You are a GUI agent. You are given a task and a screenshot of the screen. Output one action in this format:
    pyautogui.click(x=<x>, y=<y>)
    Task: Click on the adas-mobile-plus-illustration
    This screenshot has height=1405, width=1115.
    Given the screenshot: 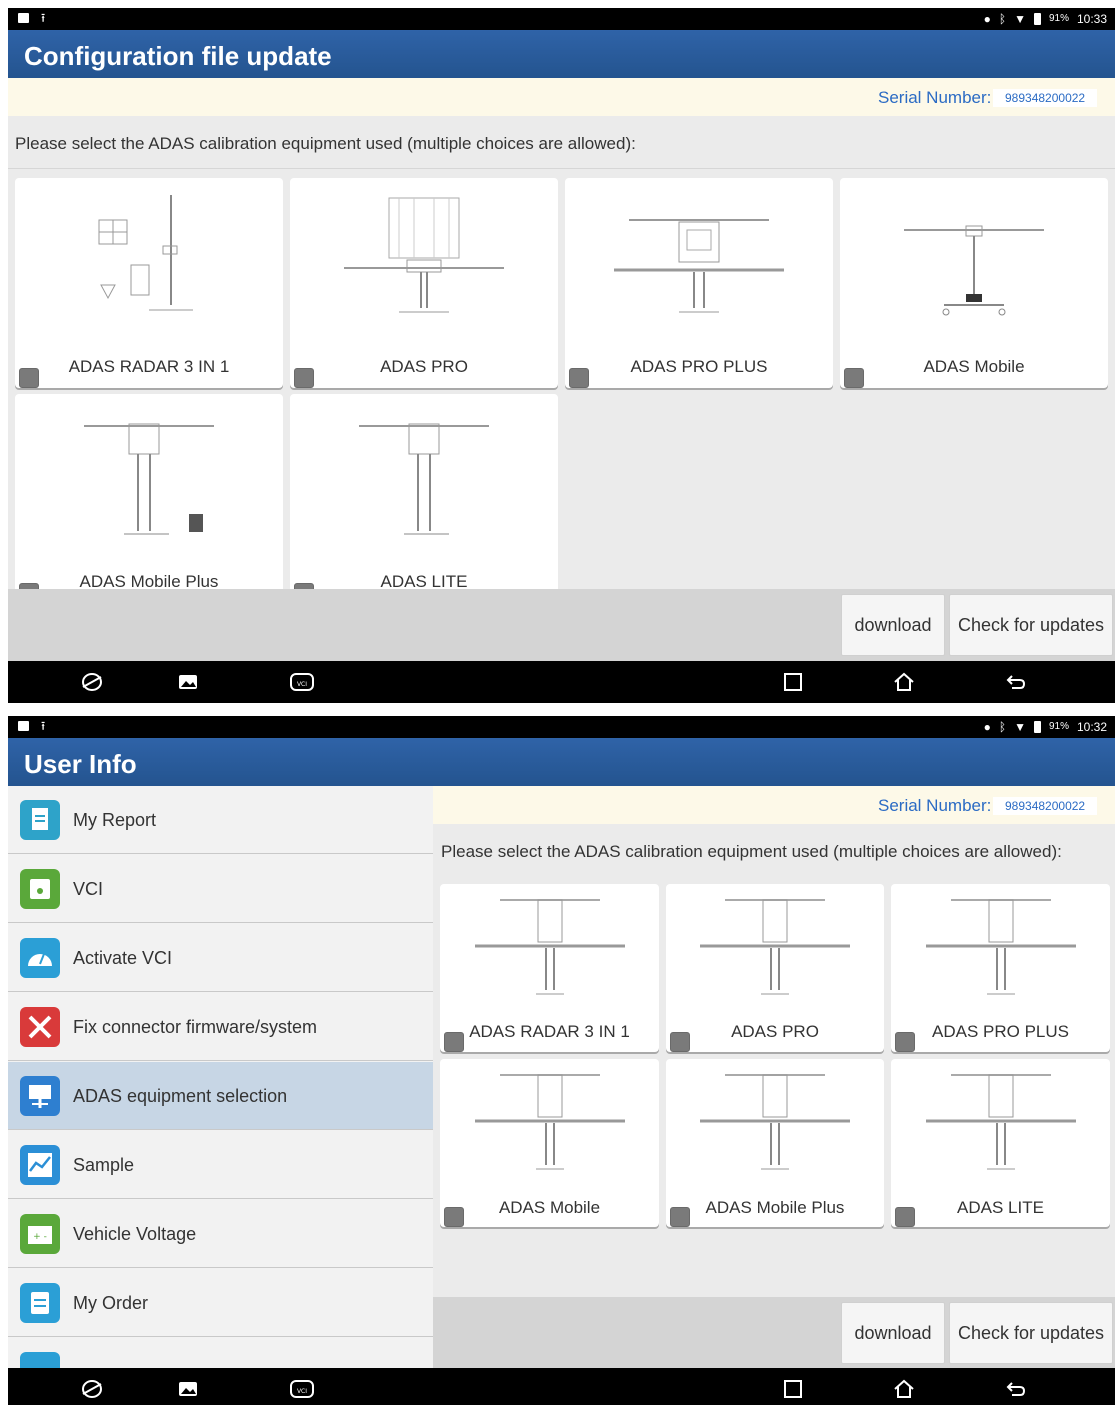 What is the action you would take?
    pyautogui.click(x=149, y=479)
    